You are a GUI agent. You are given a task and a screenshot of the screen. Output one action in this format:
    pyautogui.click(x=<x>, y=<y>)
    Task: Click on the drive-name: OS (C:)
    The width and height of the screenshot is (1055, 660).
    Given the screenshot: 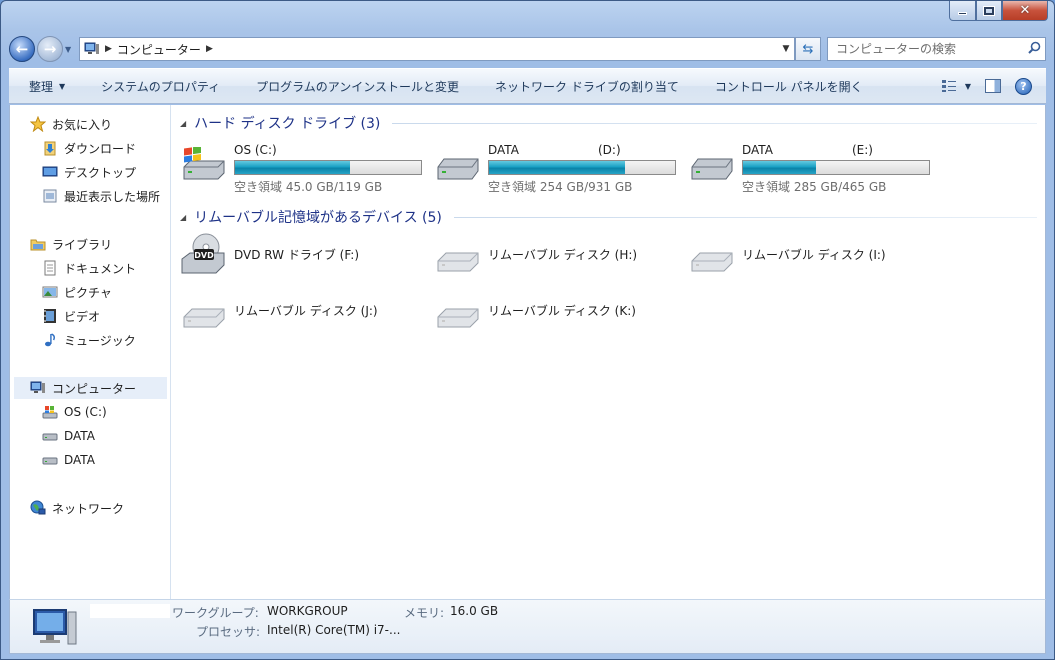 What is the action you would take?
    pyautogui.click(x=255, y=150)
    